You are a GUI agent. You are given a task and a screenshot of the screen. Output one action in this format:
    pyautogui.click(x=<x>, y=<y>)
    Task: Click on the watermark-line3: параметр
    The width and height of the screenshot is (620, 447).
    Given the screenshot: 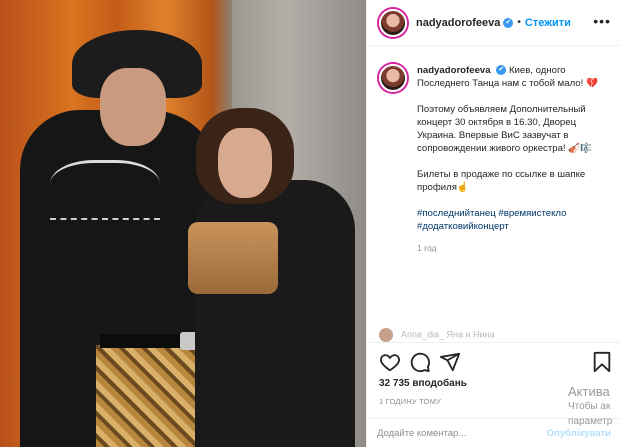 What is the action you would take?
    pyautogui.click(x=590, y=421)
    